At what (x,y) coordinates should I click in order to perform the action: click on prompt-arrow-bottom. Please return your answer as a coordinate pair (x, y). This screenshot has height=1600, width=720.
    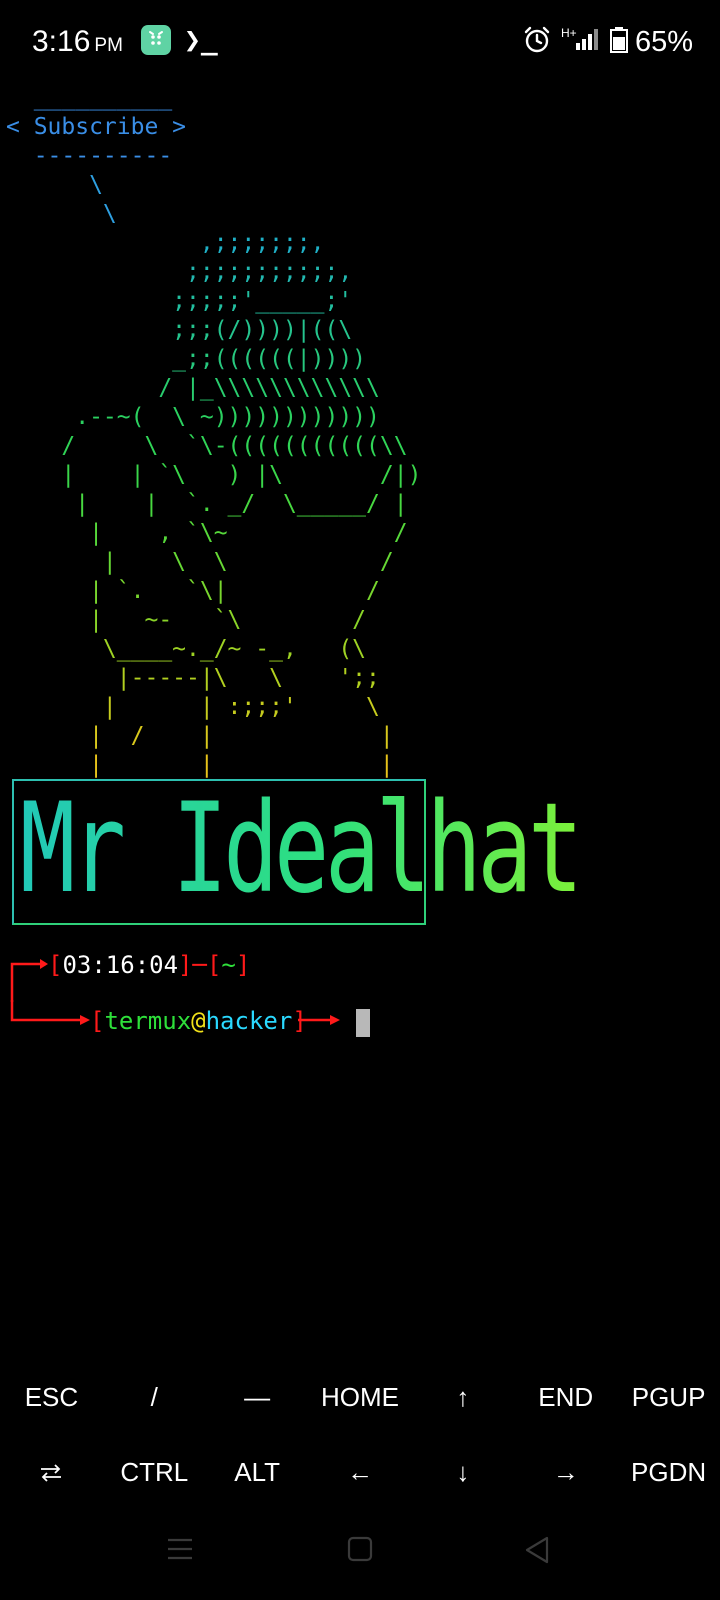
    Looking at the image, I should click on (50, 1012).